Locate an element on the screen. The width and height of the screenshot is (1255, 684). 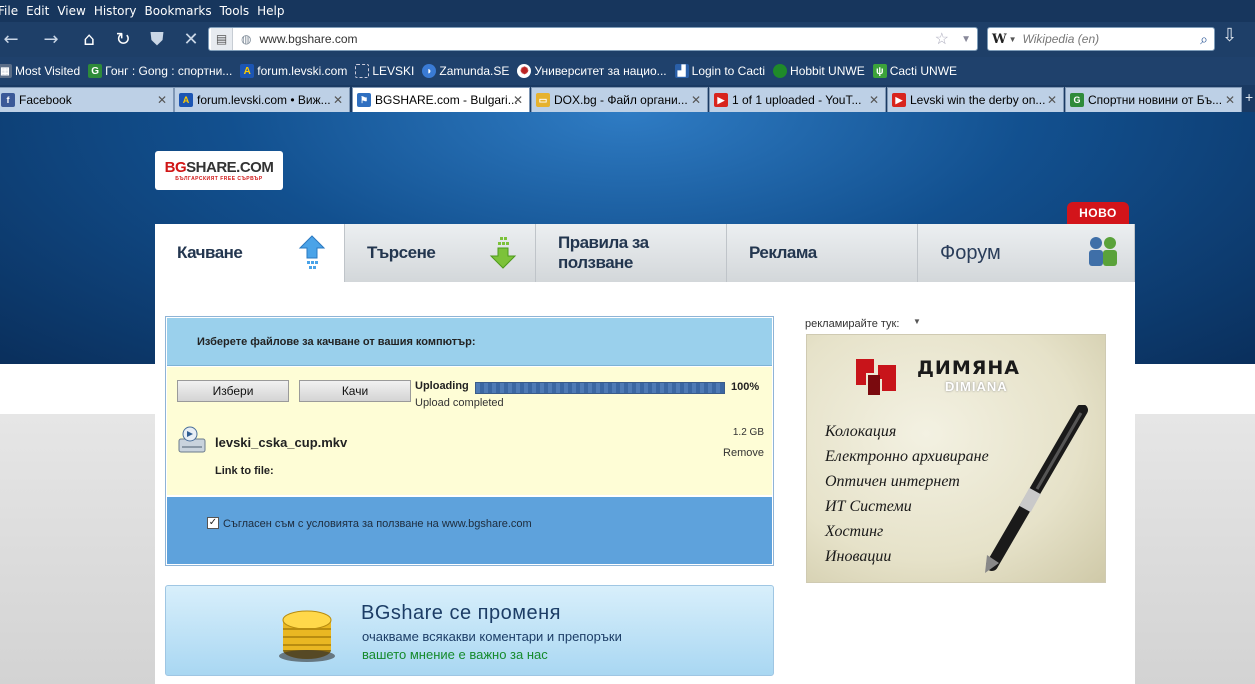
bookmark-shield-icon: ⛊ is located at coordinates (157, 40).